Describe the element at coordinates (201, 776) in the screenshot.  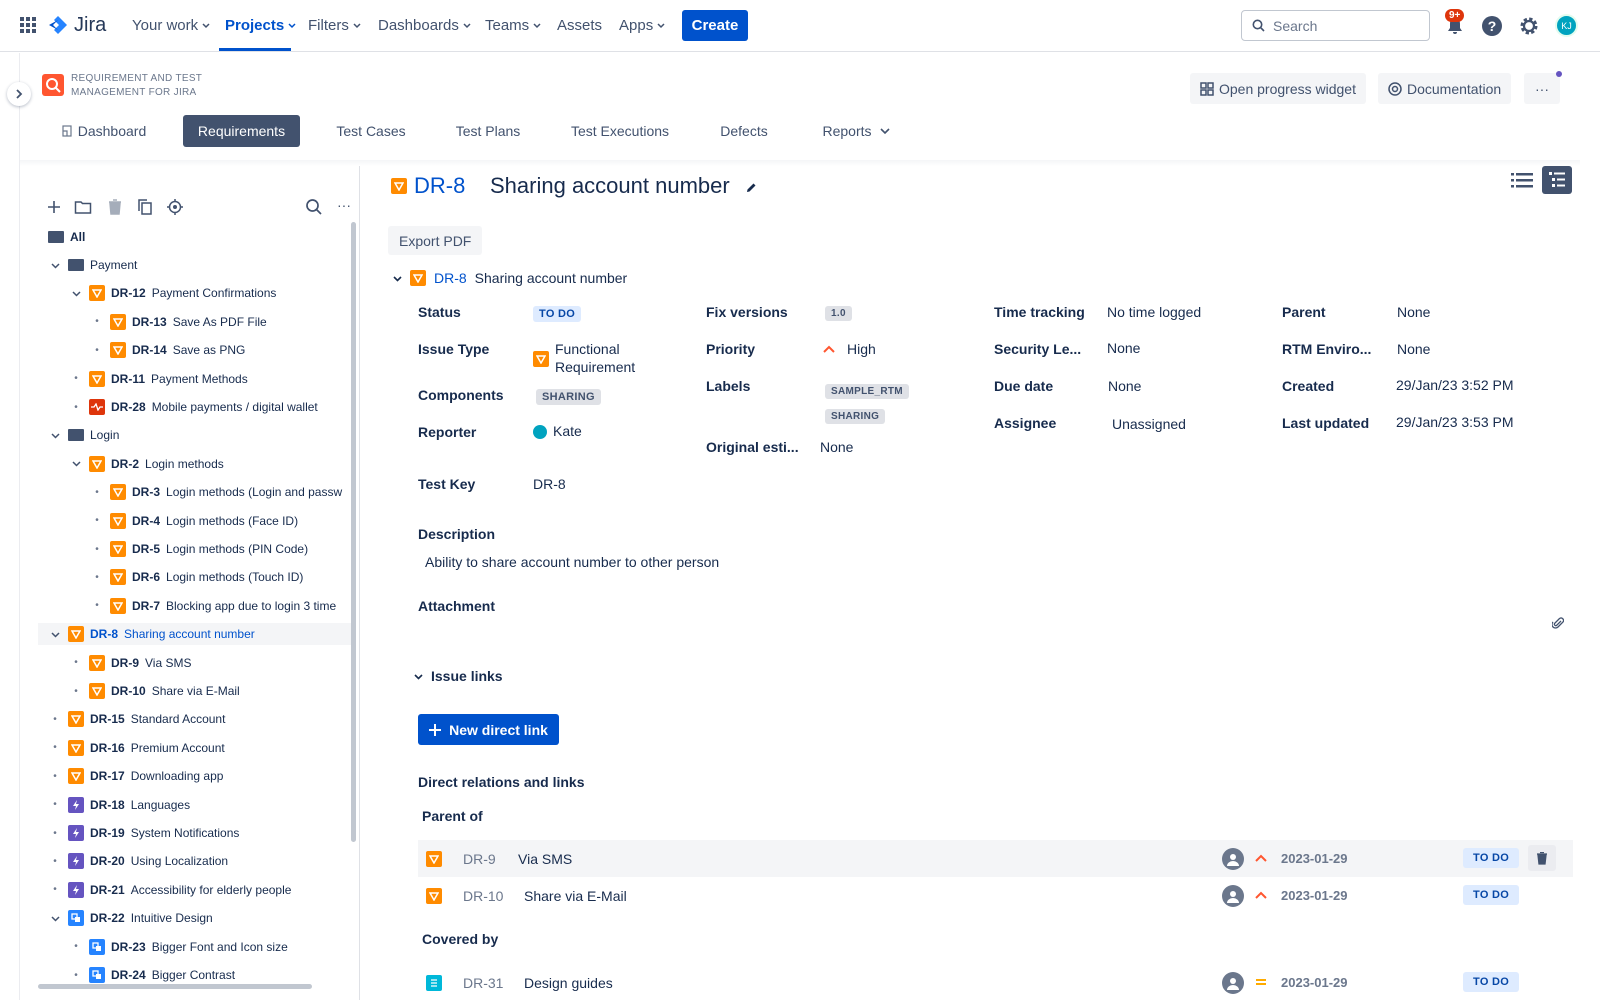
I see `tree-item-dr-17: • DR-17 Downloading app` at that location.